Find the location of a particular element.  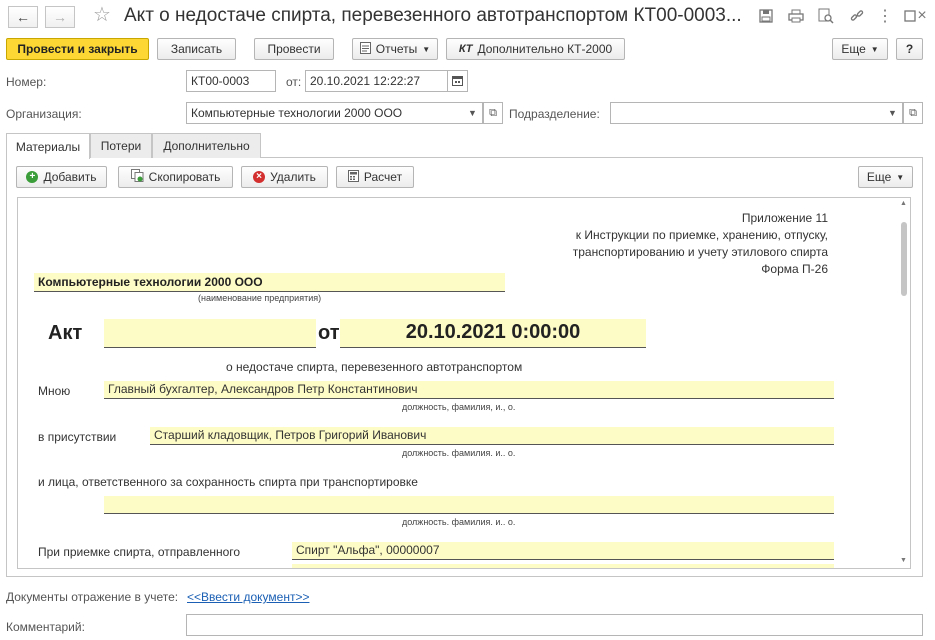

appendix-line: Приложение 11 is located at coordinates (784, 218).